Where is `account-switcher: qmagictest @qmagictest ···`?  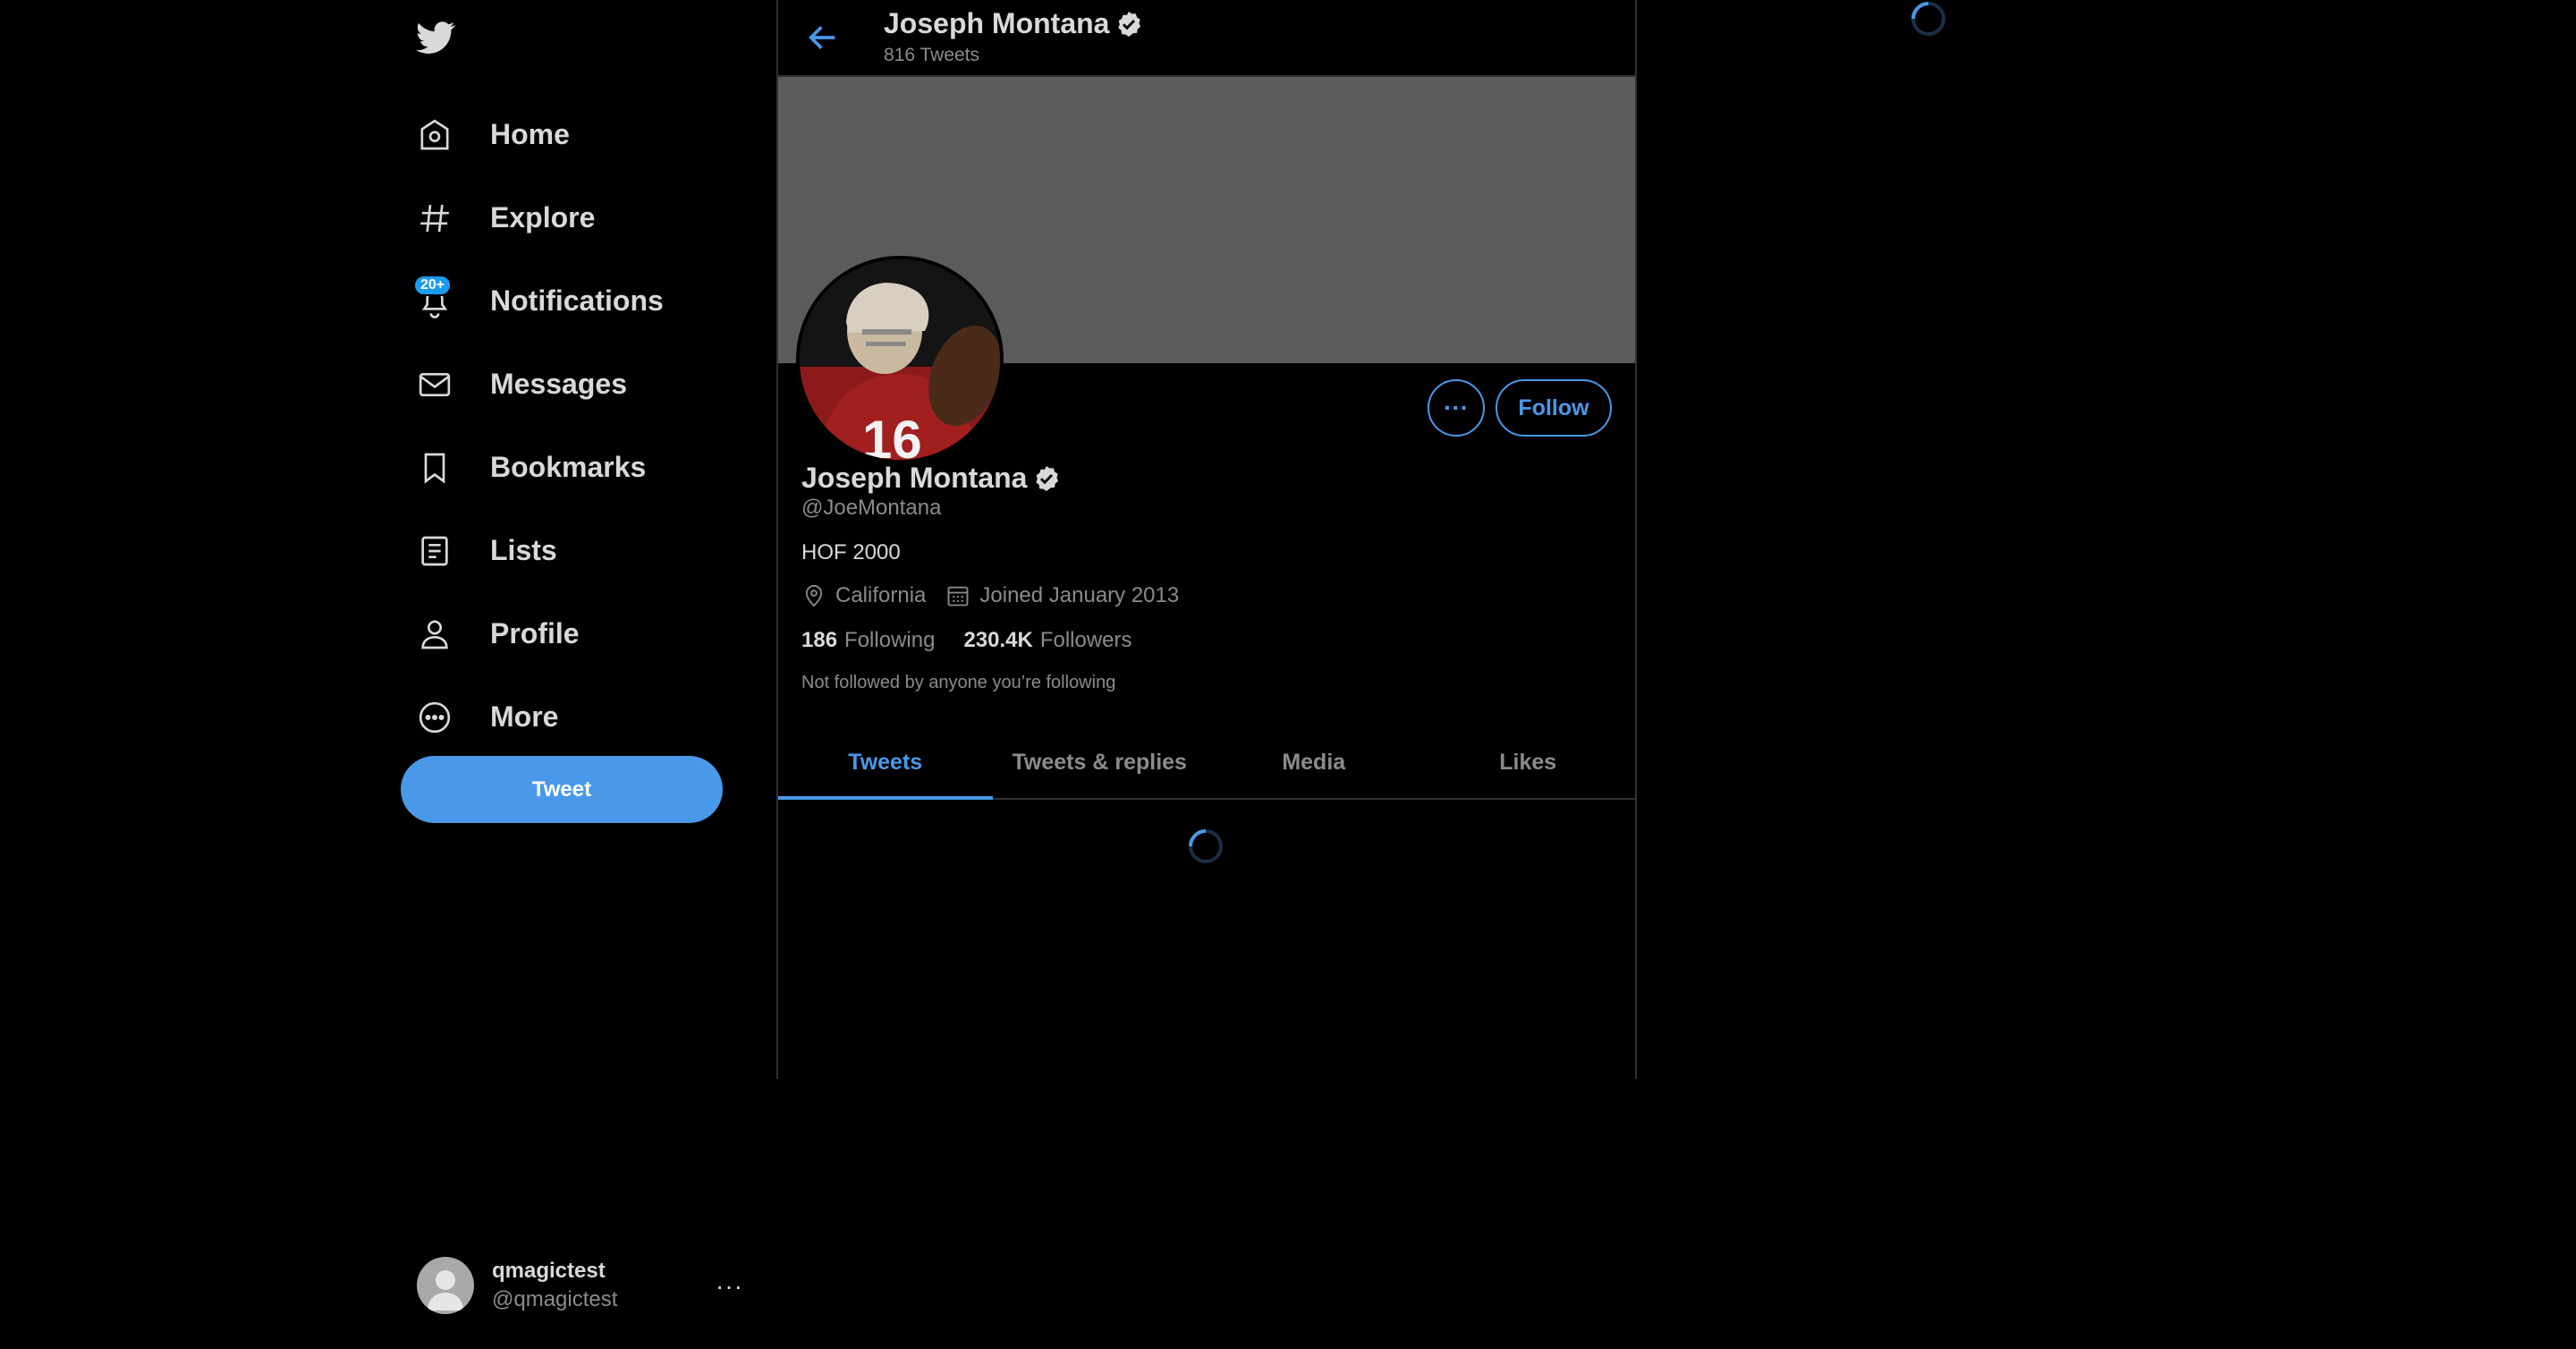 account-switcher: qmagictest @qmagictest ··· is located at coordinates (582, 1285).